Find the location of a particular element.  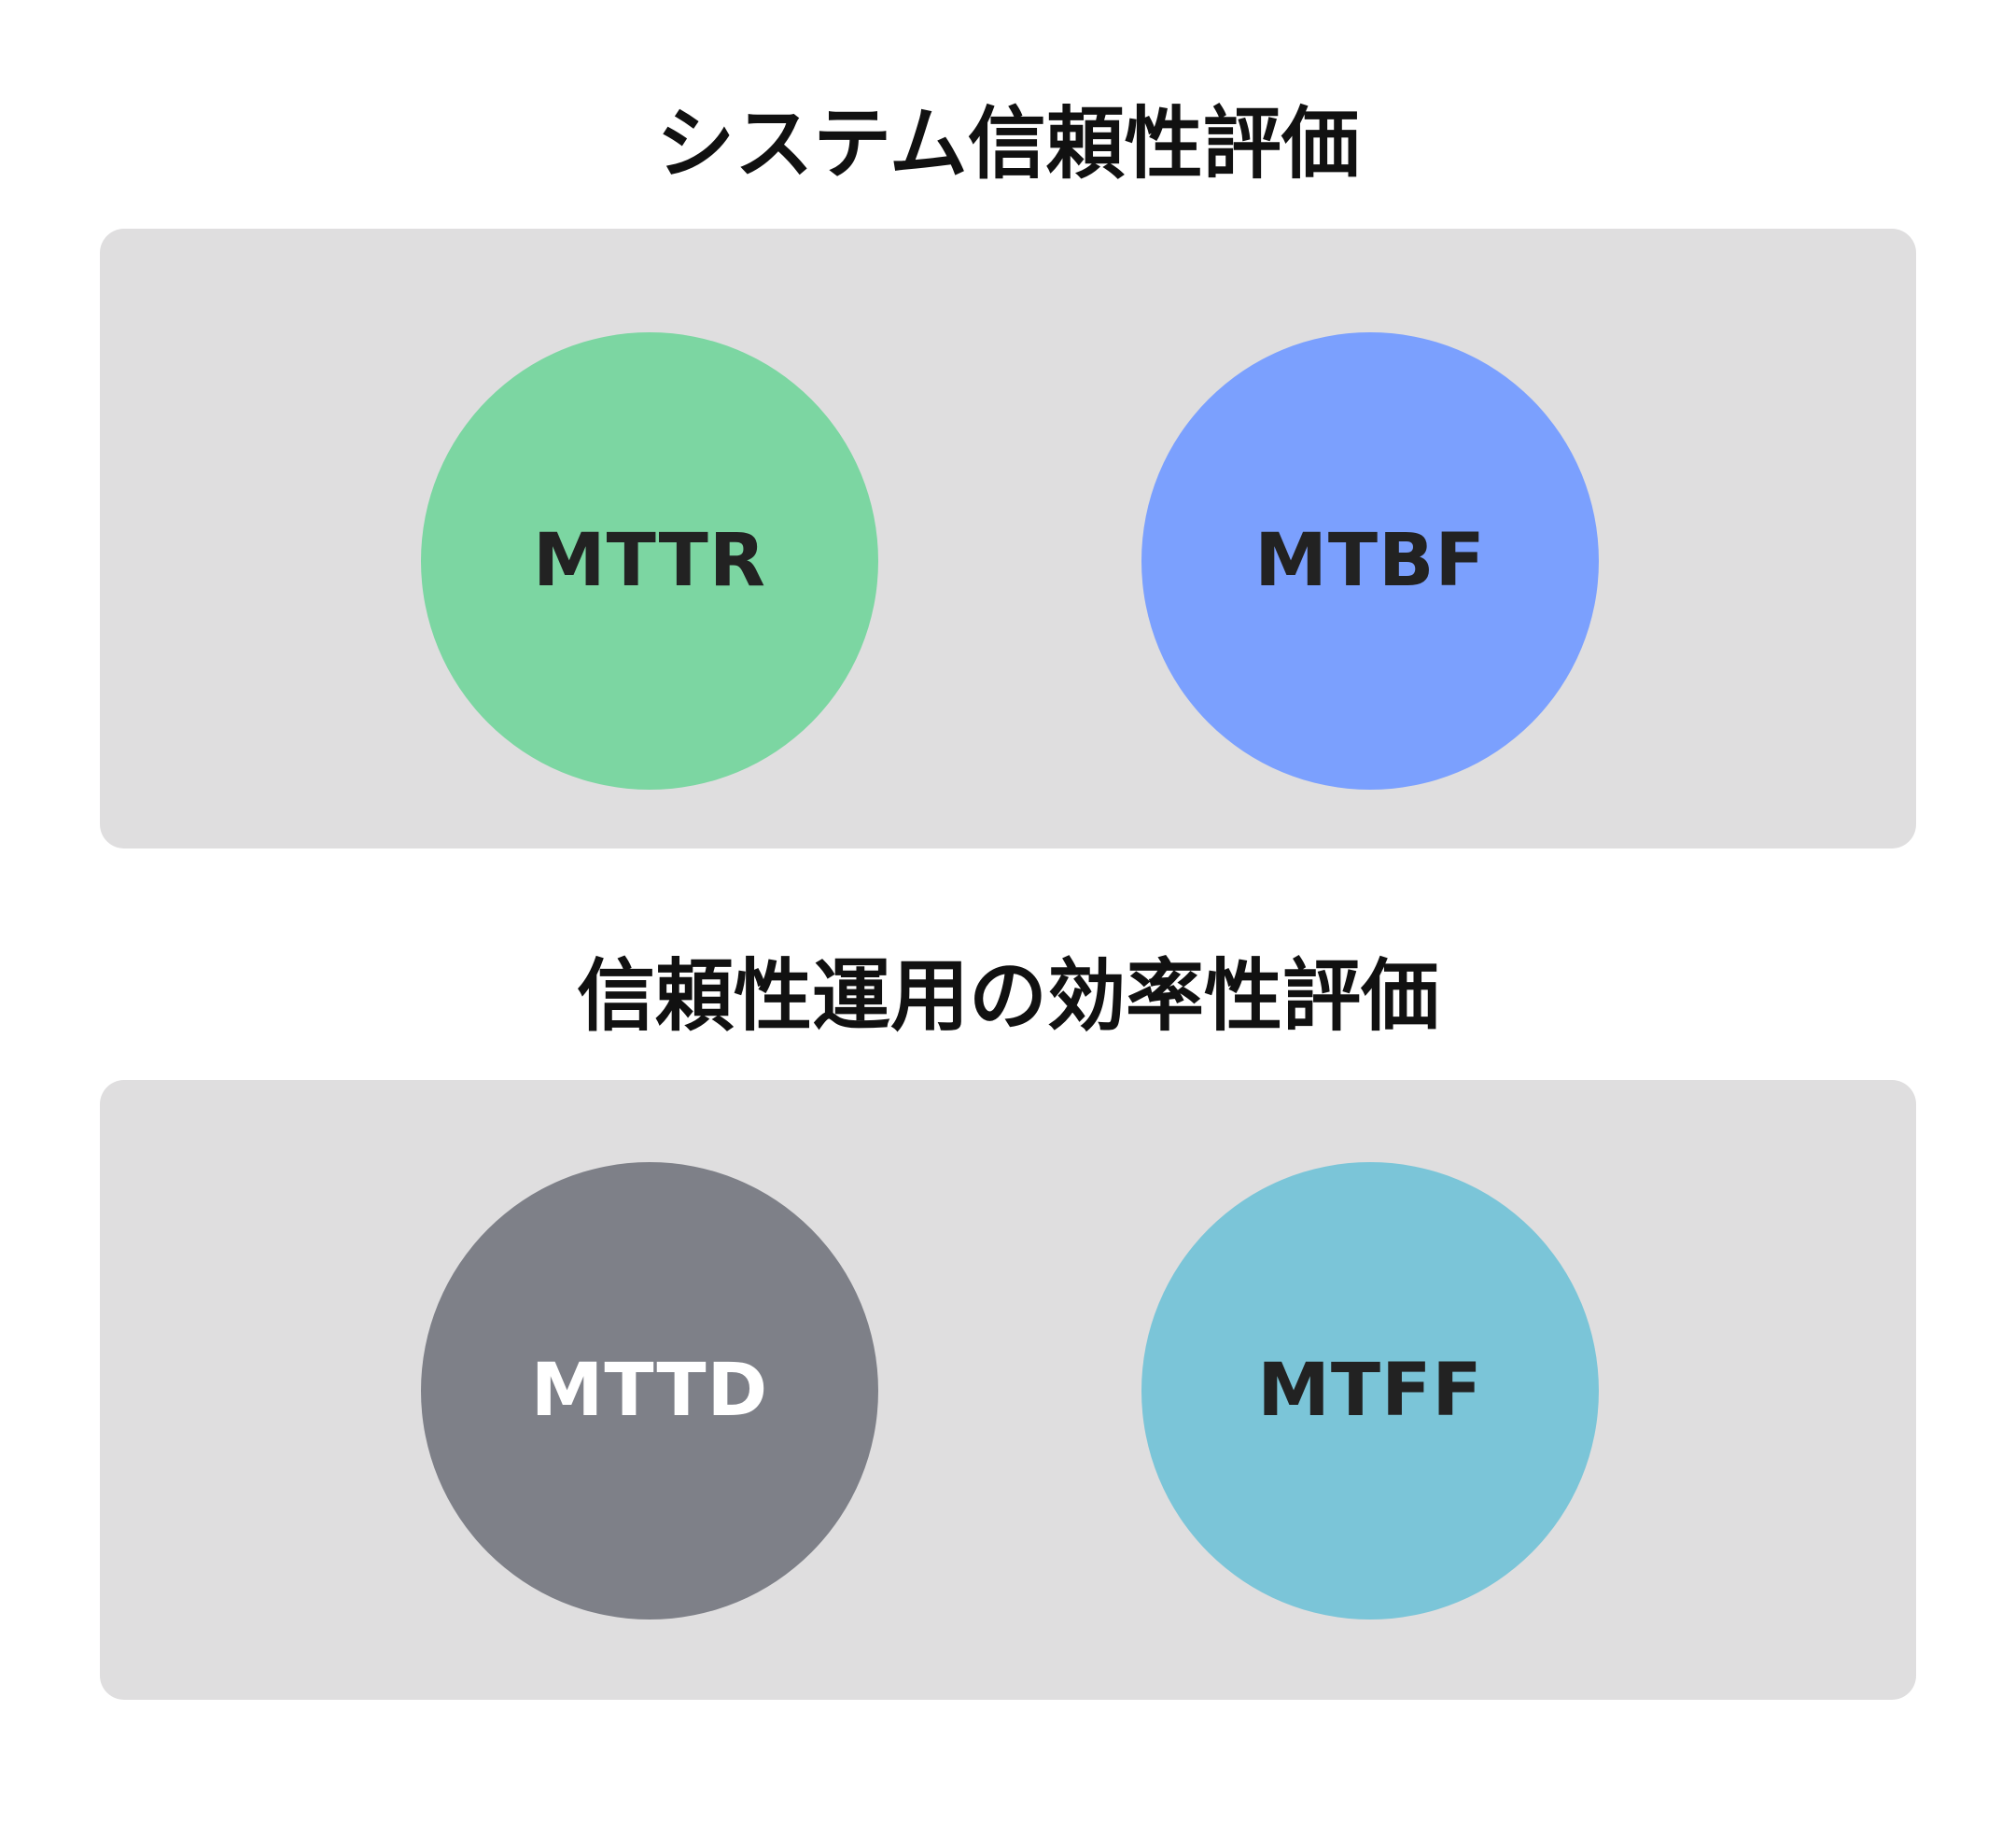

metric-circle-mttd: MTTD is located at coordinates (649, 1391).